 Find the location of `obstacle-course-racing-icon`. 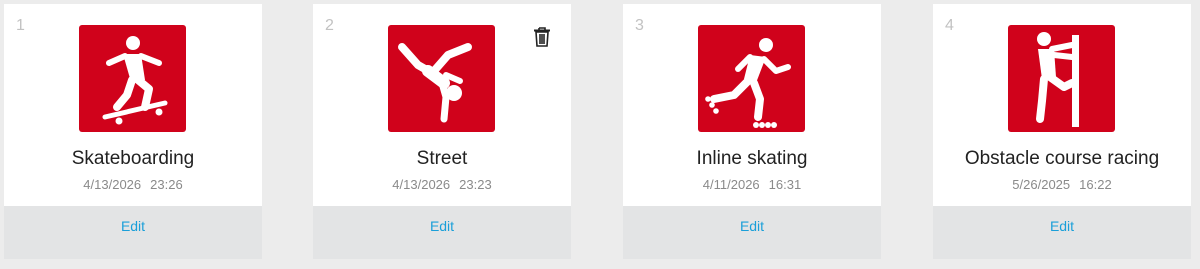

obstacle-course-racing-icon is located at coordinates (1061, 78).